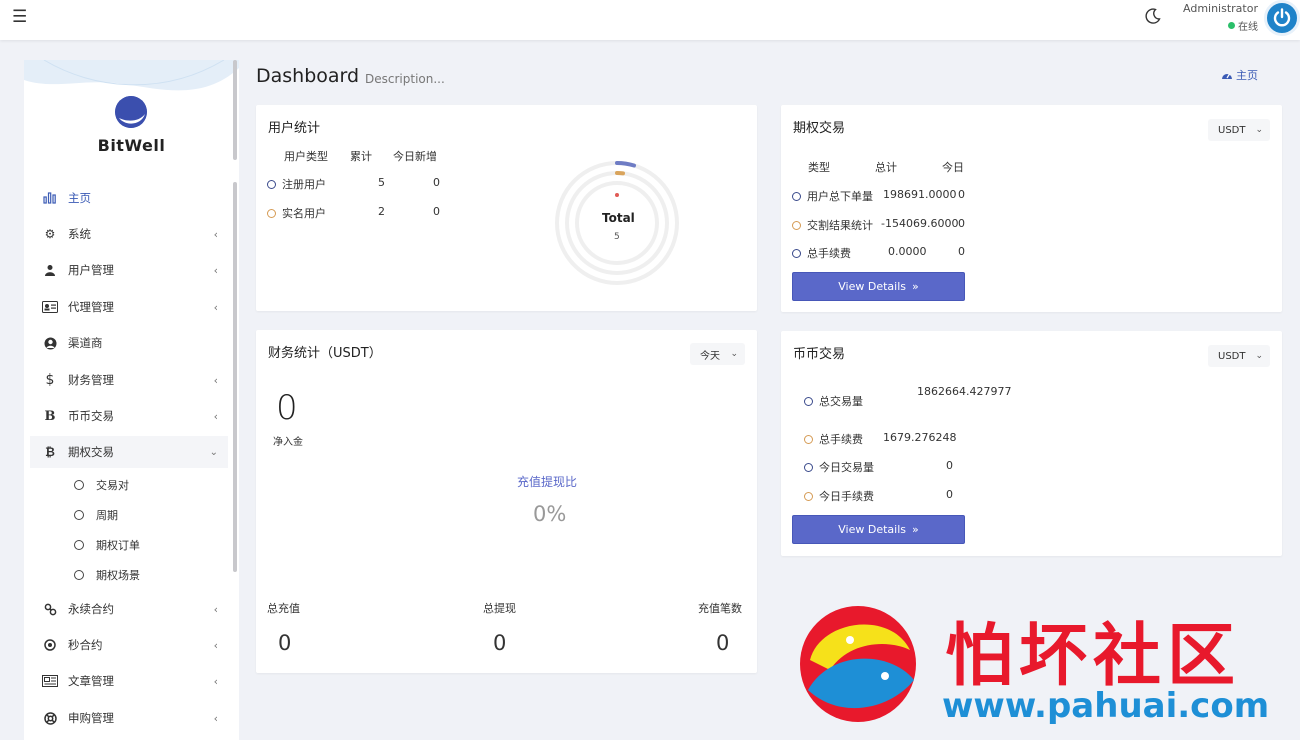 The width and height of the screenshot is (1300, 740). What do you see at coordinates (858, 664) in the screenshot?
I see `fish-logo-icon` at bounding box center [858, 664].